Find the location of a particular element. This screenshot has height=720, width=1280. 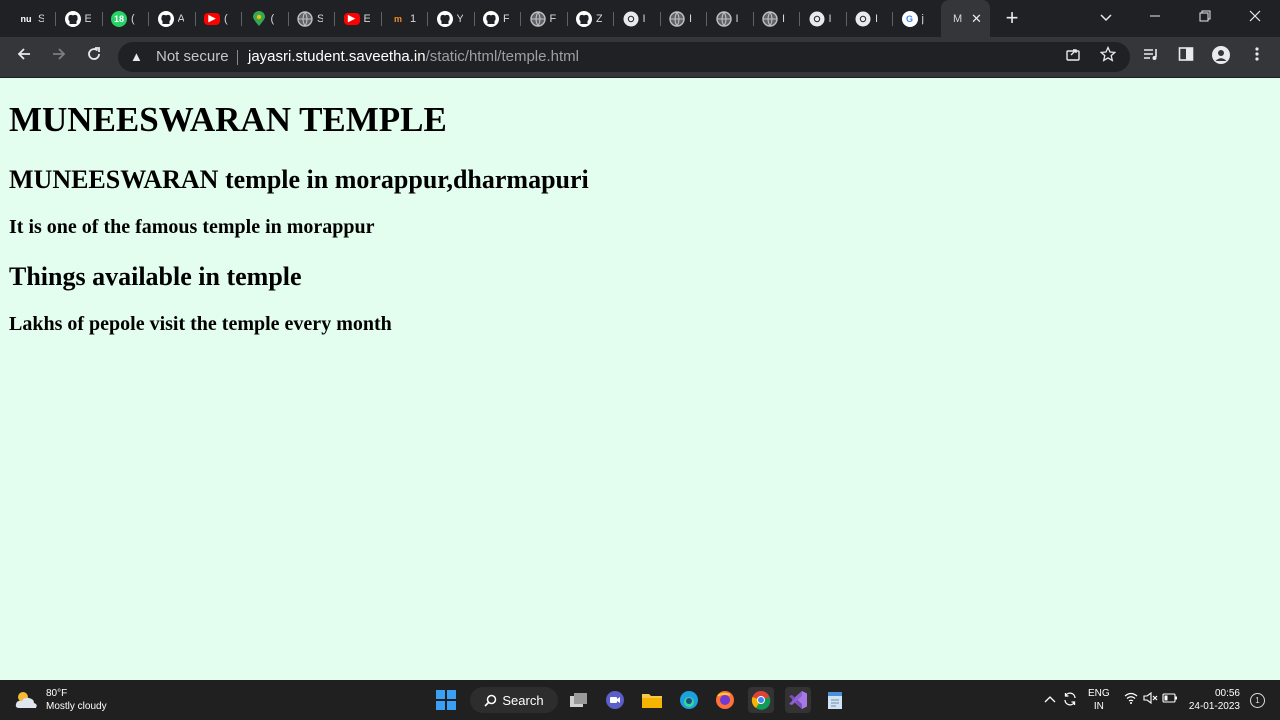

system-clock: 00:56 24-01-2023 is located at coordinates (1212, 700).